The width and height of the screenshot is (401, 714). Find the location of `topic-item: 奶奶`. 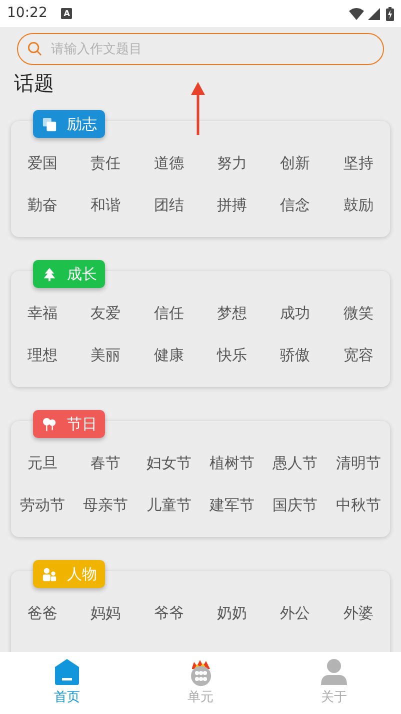

topic-item: 奶奶 is located at coordinates (232, 613).